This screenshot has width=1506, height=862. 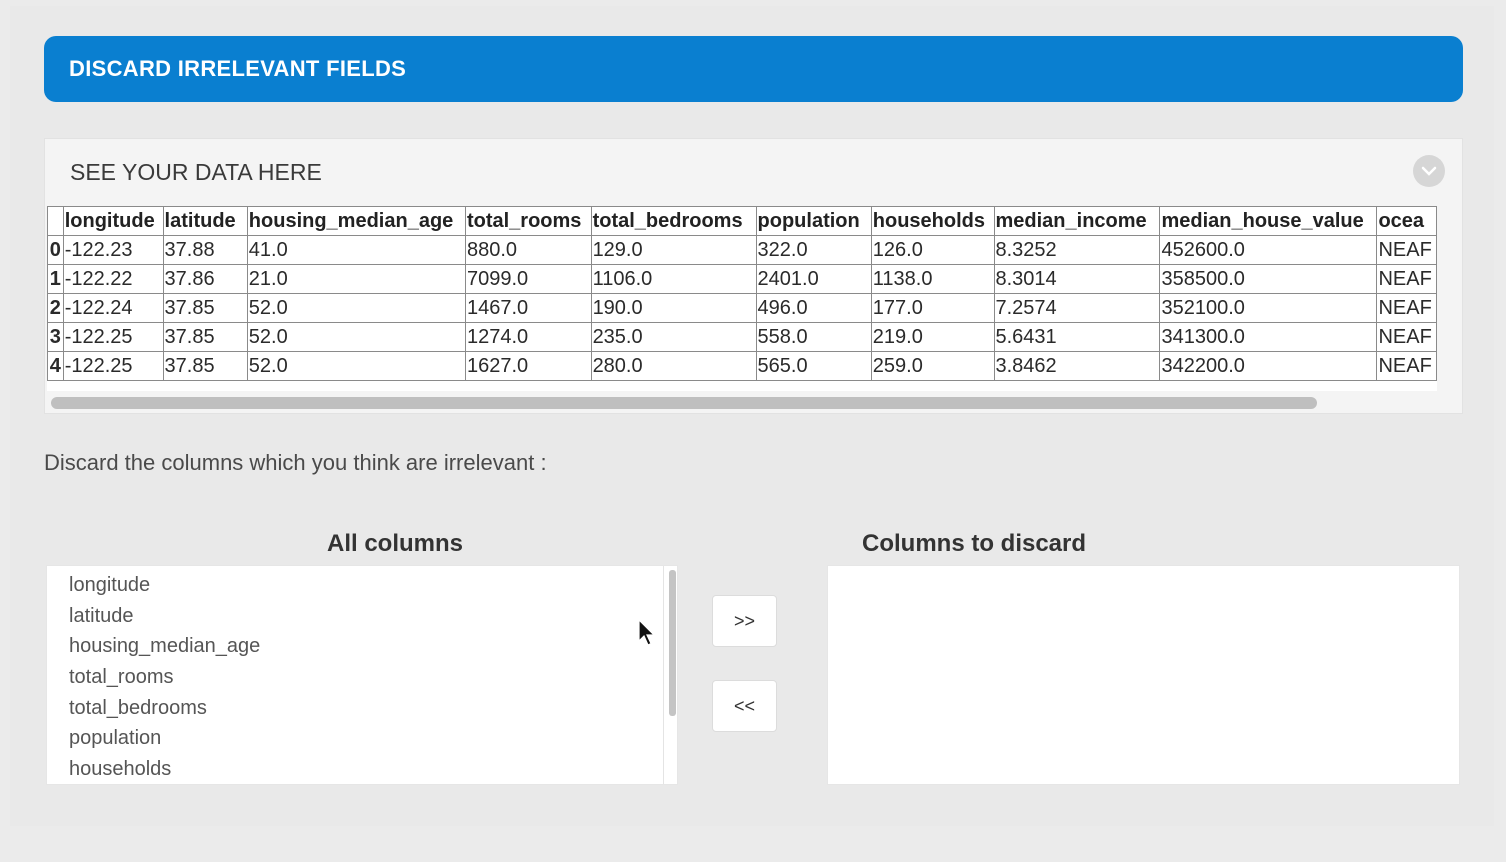 What do you see at coordinates (196, 172) in the screenshot?
I see `panel-title: SEE YOUR DATA HERE` at bounding box center [196, 172].